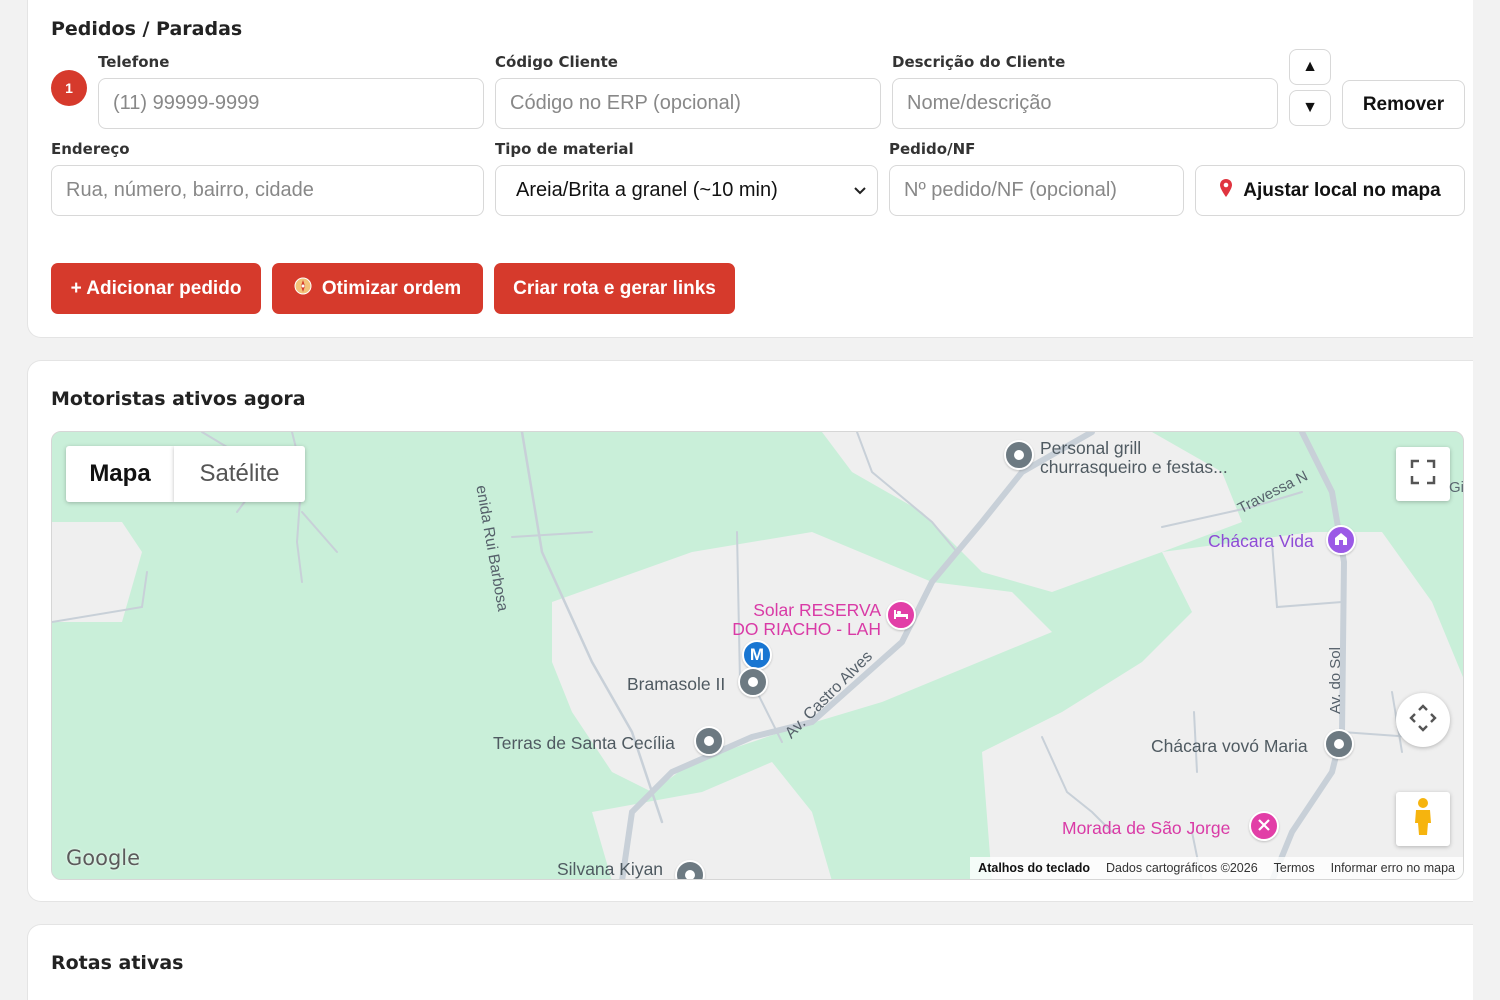  Describe the element at coordinates (1034, 868) in the screenshot. I see `keyboard-shortcuts-link: Atalhos do teclado` at that location.